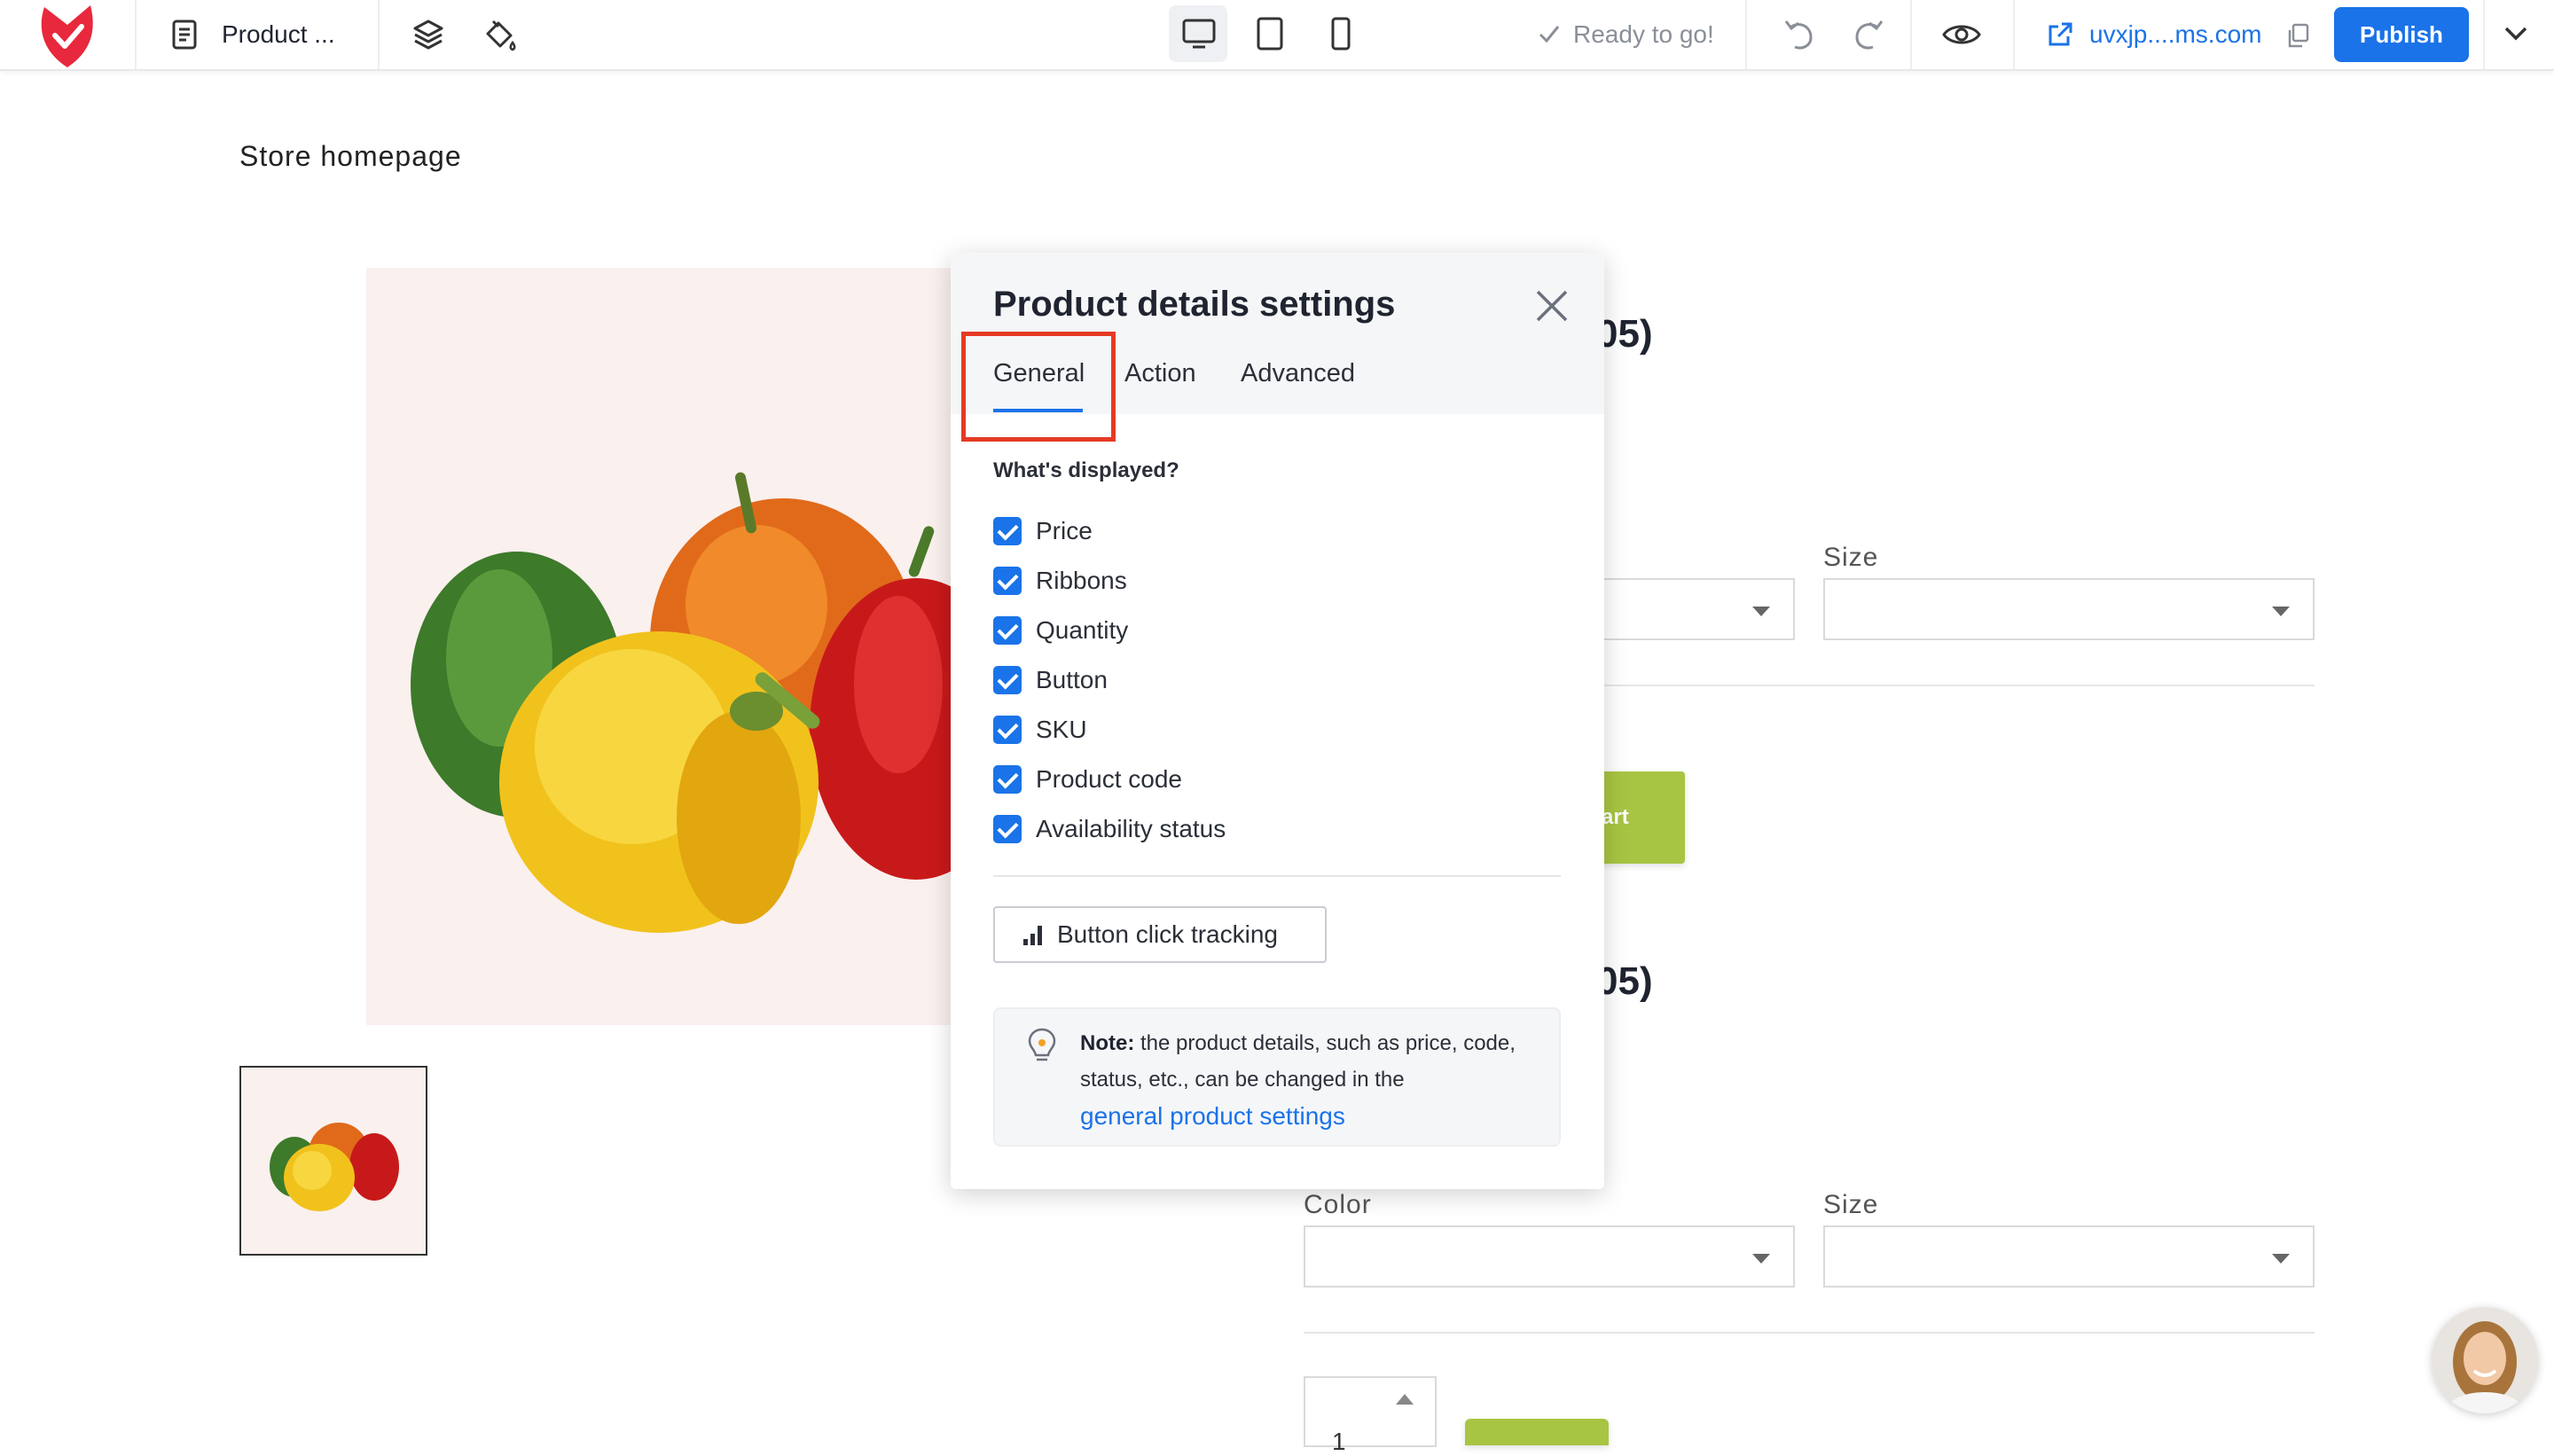  I want to click on page-icon, so click(184, 37).